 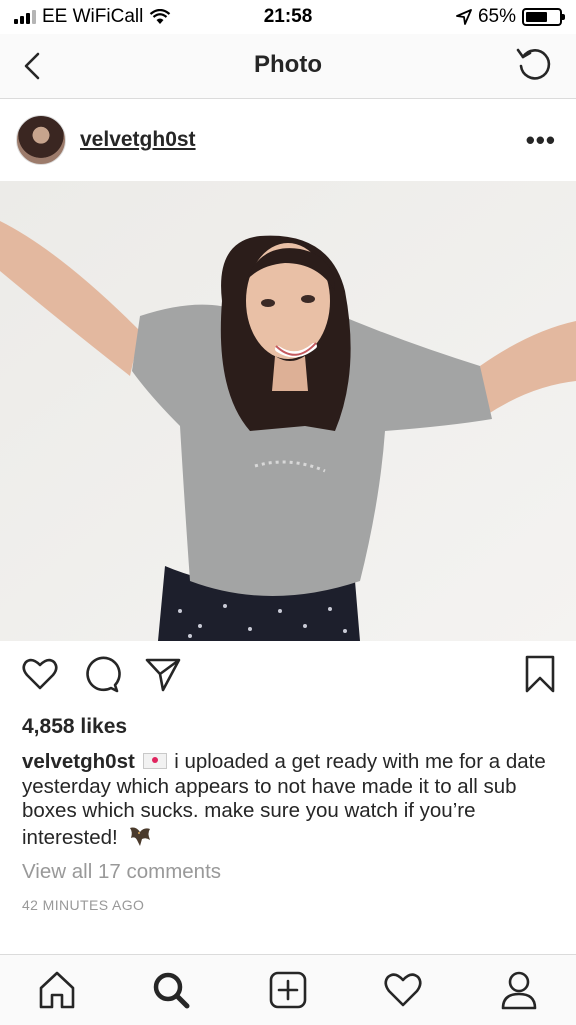 What do you see at coordinates (541, 140) in the screenshot?
I see `more-options-icon: •••` at bounding box center [541, 140].